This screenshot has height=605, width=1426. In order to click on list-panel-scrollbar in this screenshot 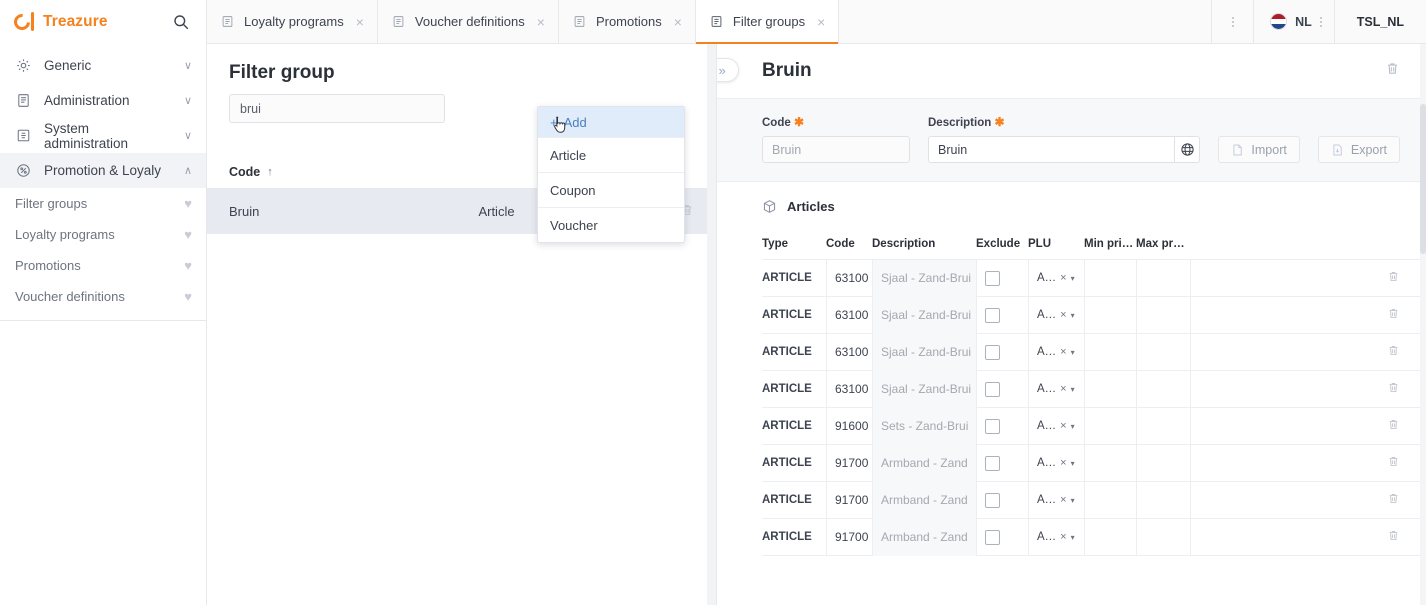, I will do `click(711, 324)`.